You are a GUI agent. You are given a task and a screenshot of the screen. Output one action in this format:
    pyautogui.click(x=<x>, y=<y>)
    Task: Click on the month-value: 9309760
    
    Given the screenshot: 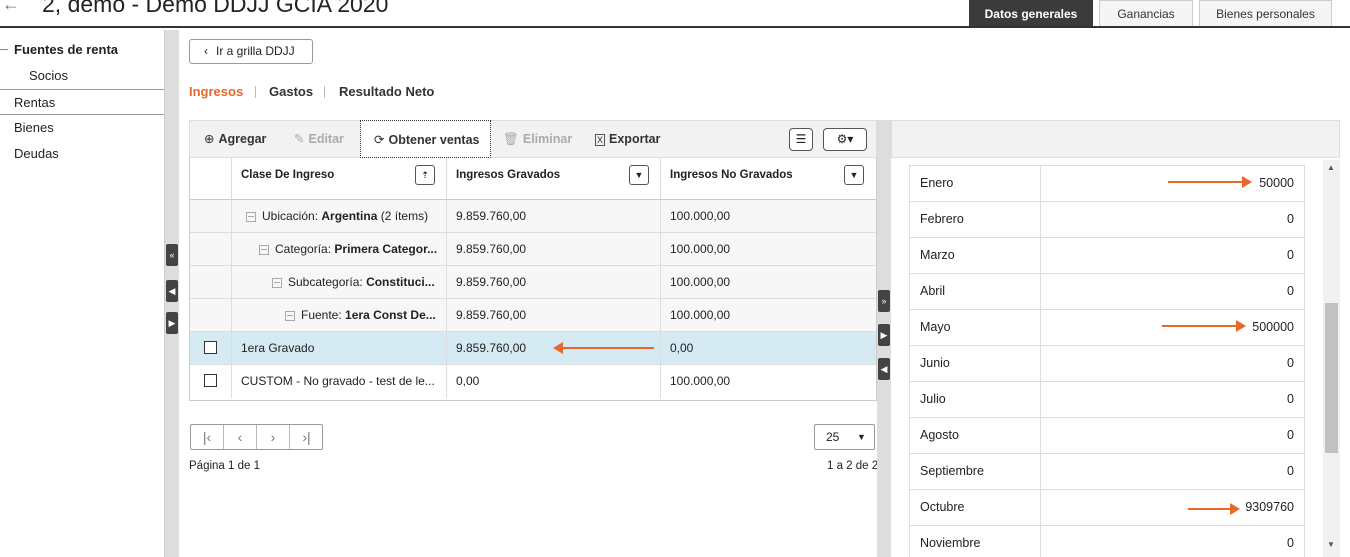 What is the action you would take?
    pyautogui.click(x=1172, y=508)
    